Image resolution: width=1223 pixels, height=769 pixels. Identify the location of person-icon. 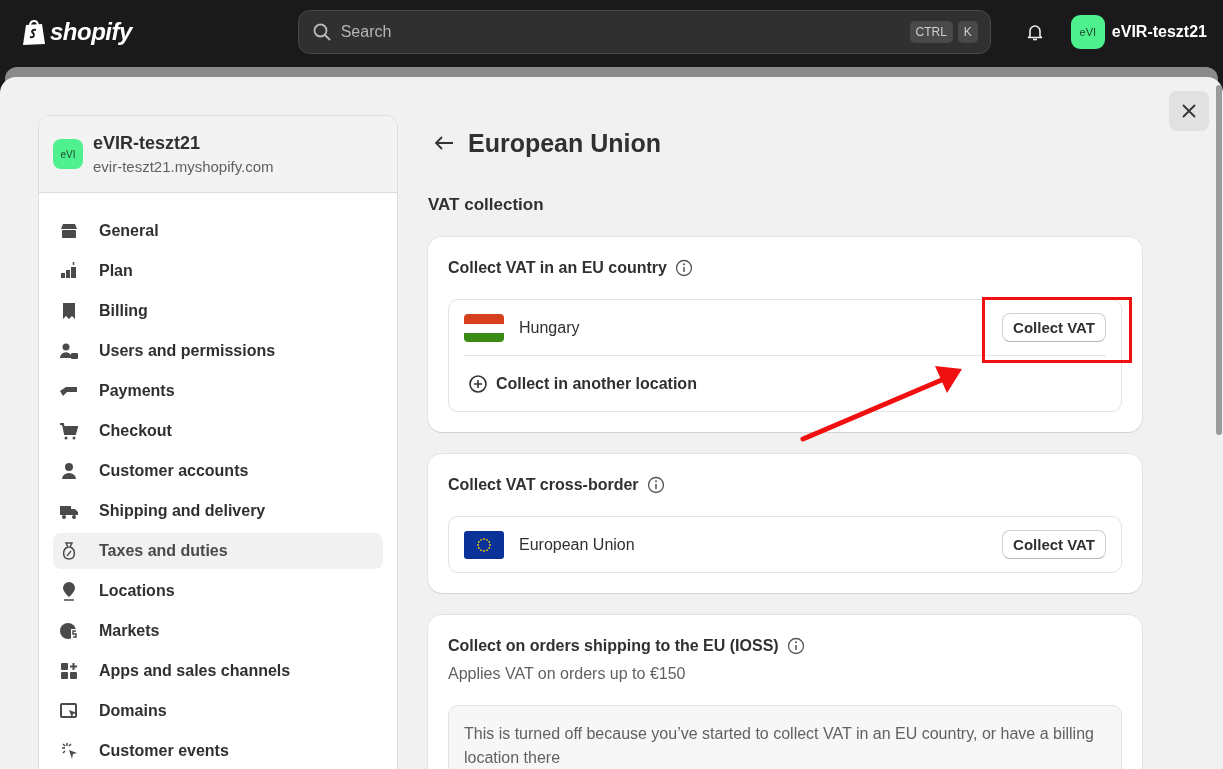
(69, 471).